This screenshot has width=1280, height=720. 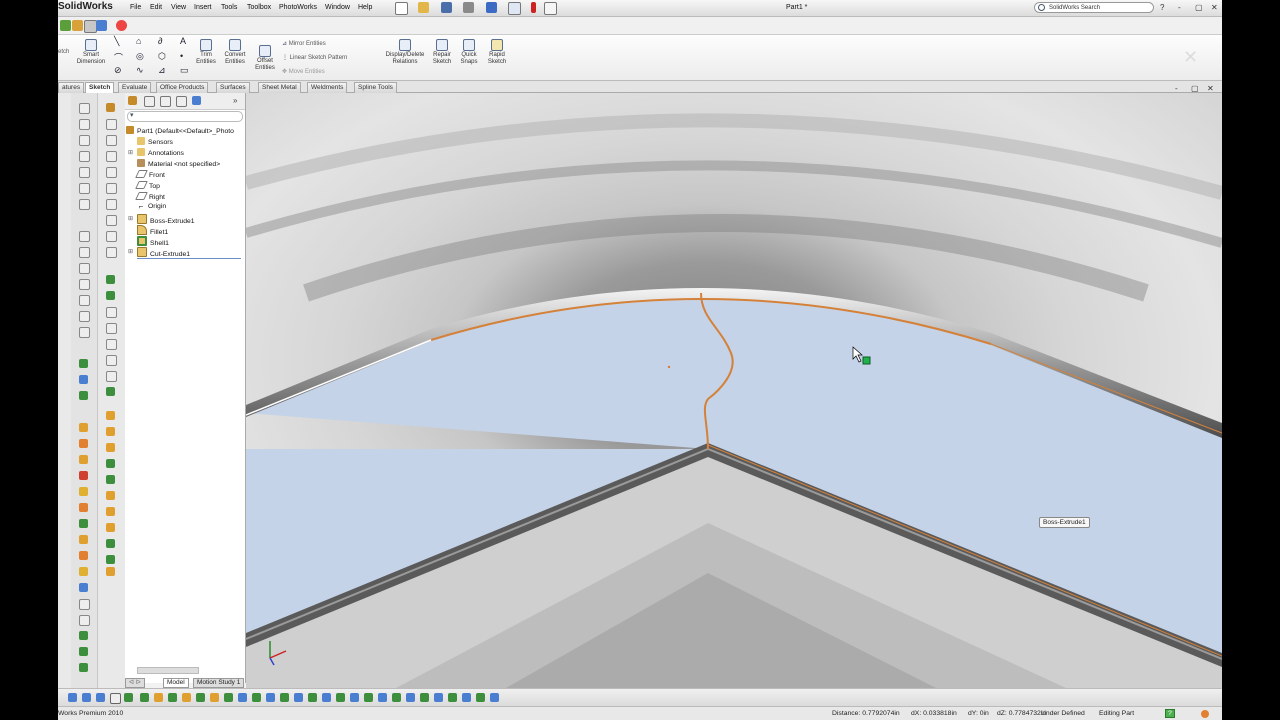 What do you see at coordinates (140, 56) in the screenshot?
I see `circle-tool-icon: ◎` at bounding box center [140, 56].